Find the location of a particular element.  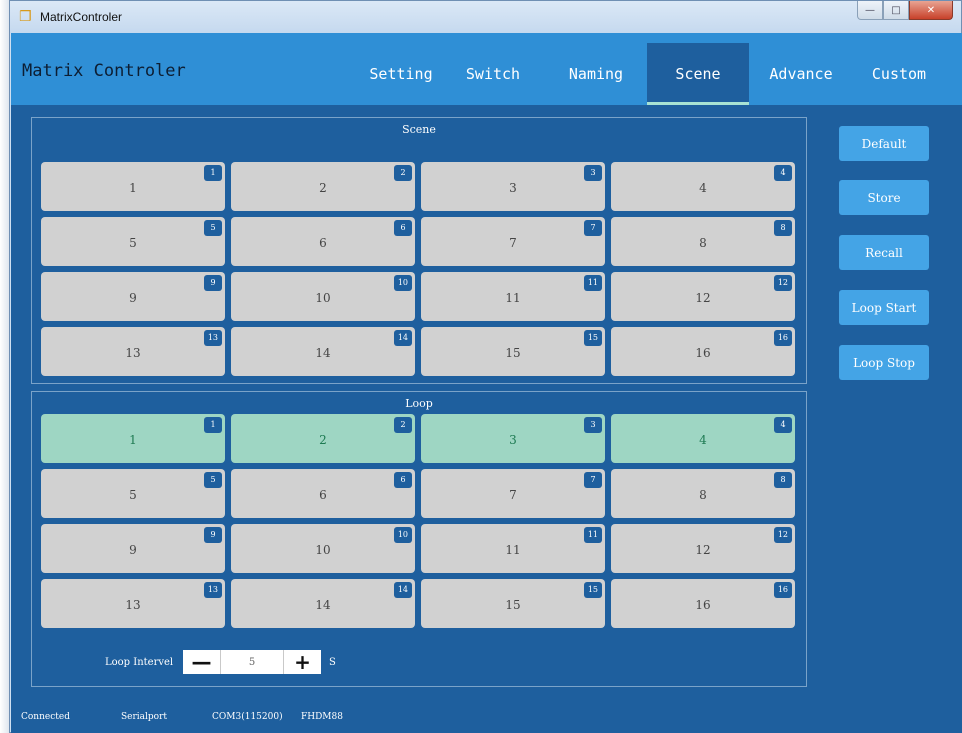

loop-tile-label: 10 is located at coordinates (323, 550).